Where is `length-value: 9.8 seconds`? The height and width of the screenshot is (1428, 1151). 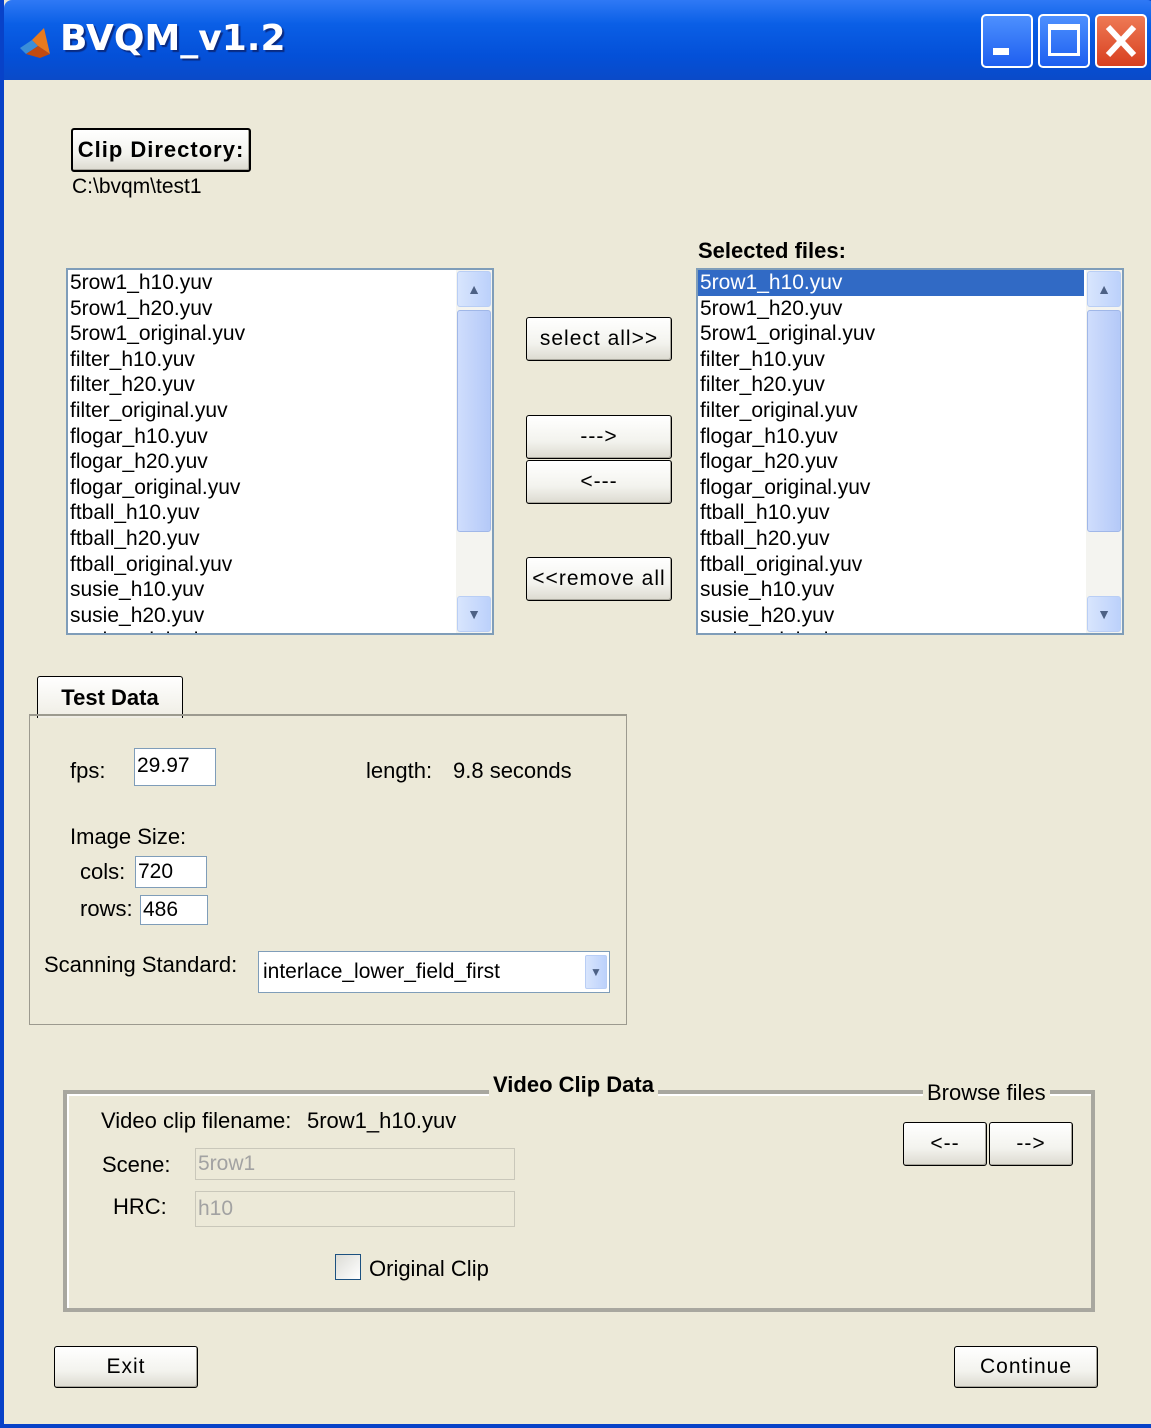 length-value: 9.8 seconds is located at coordinates (512, 770).